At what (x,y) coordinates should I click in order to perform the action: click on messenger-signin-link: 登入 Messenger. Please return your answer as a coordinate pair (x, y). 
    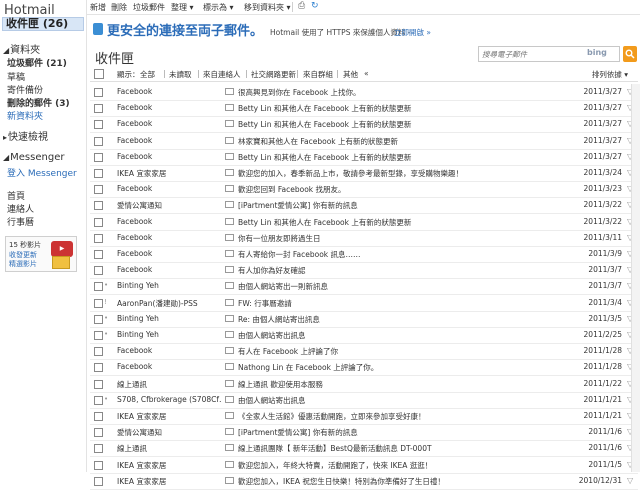
    Looking at the image, I should click on (42, 172).